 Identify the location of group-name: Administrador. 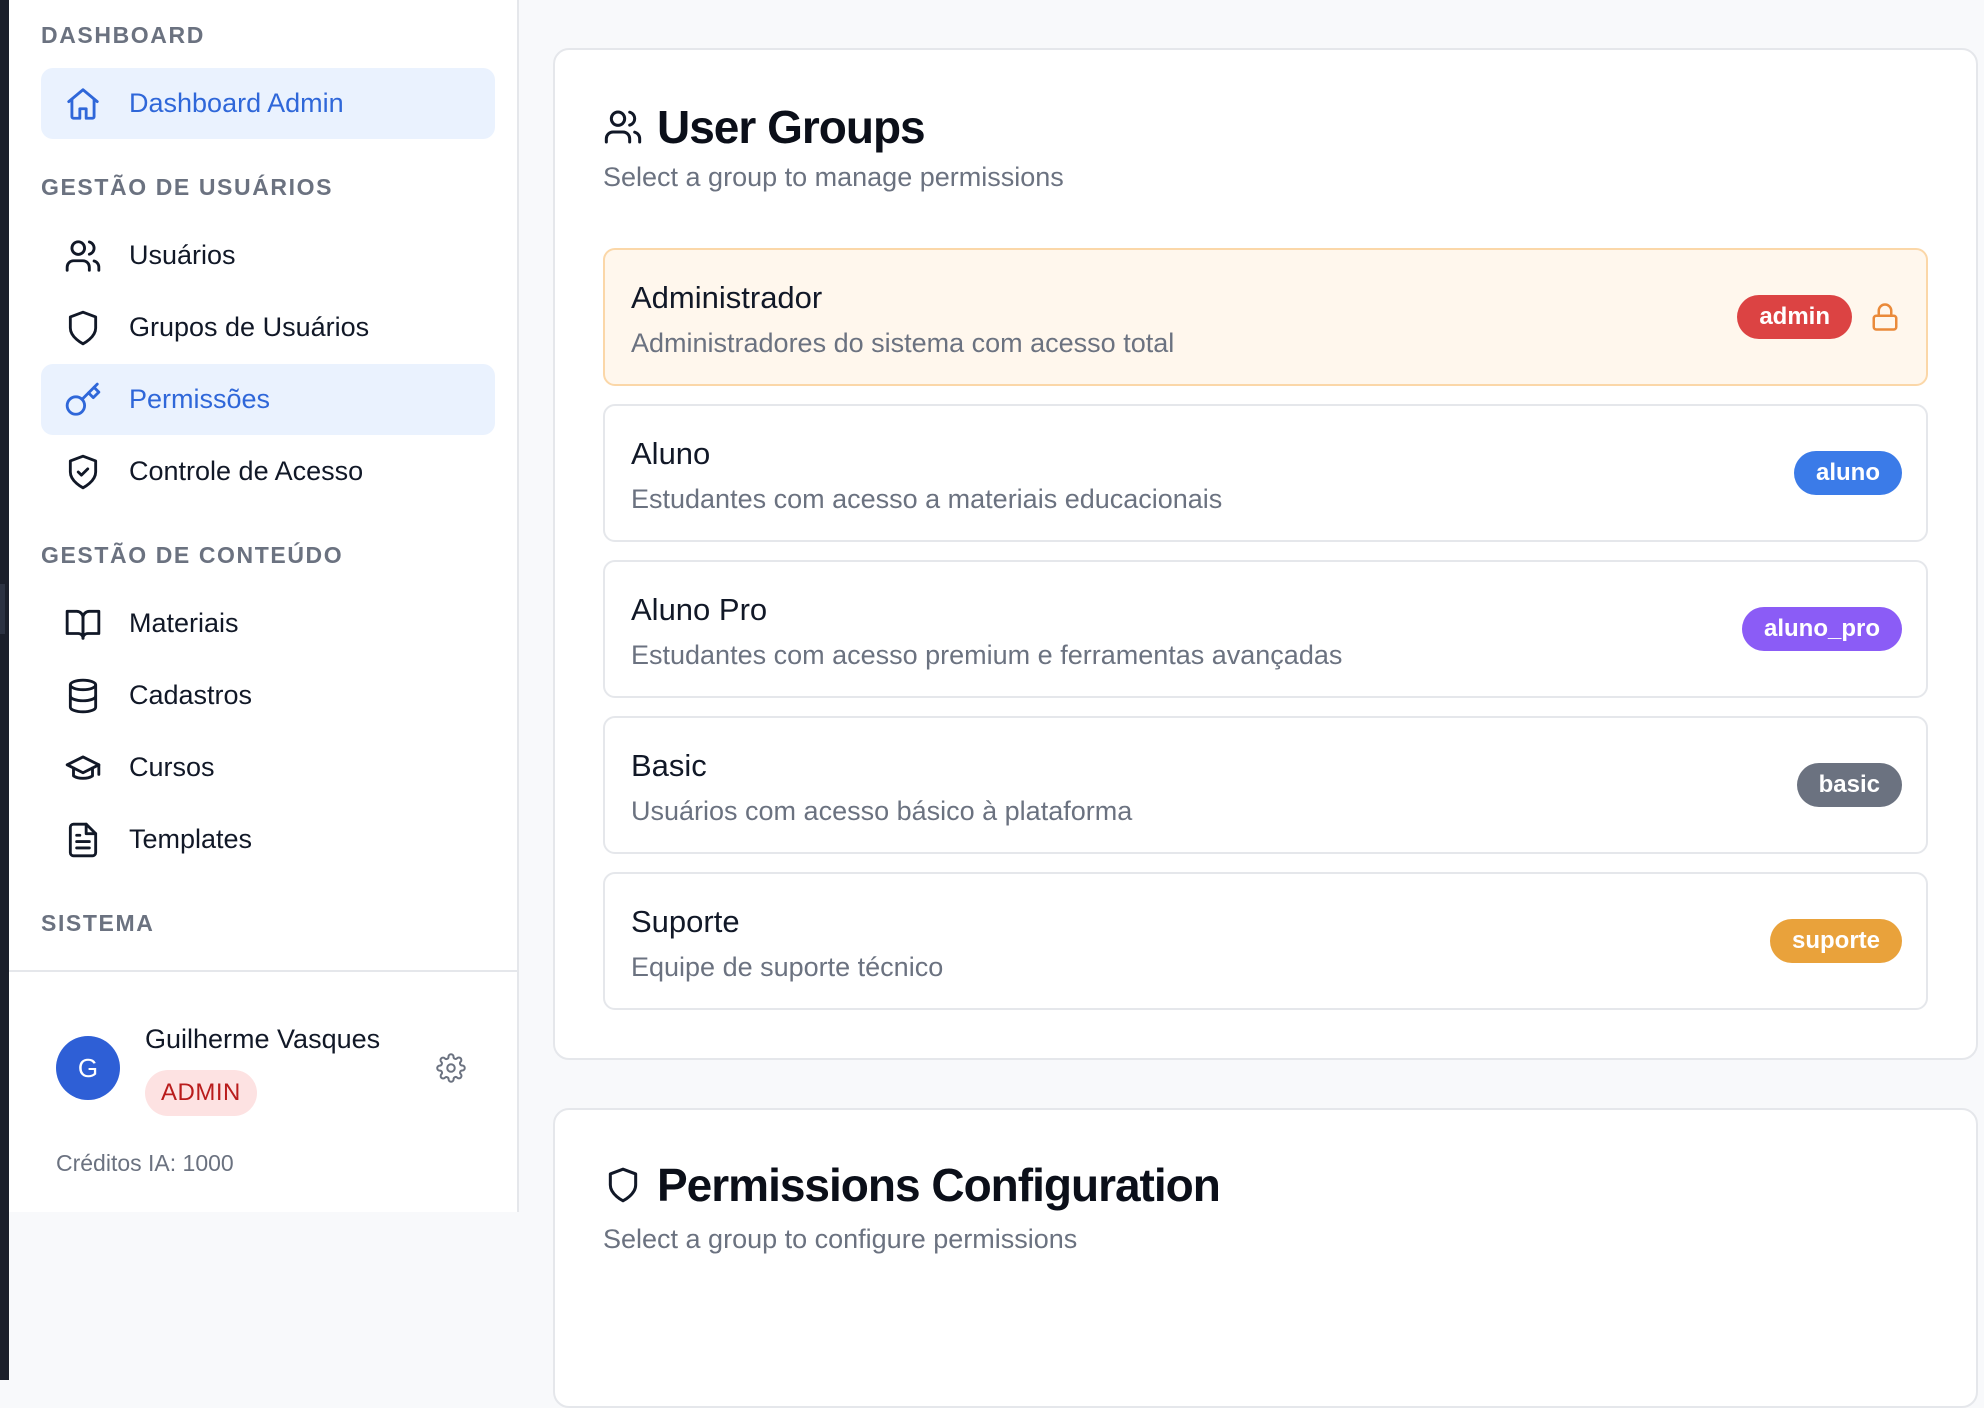
(727, 297).